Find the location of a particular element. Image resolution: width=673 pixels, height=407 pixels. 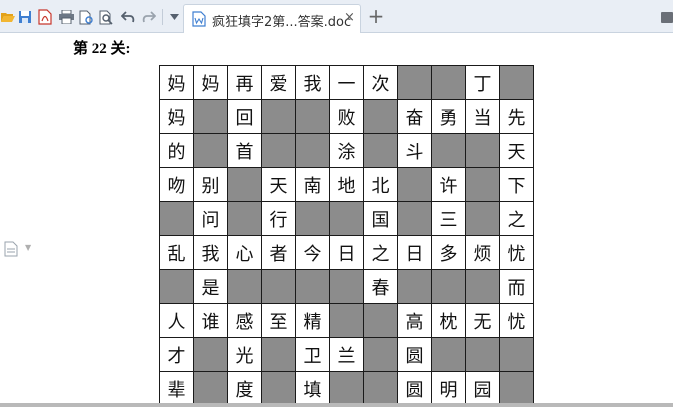

grid-cell: 春 is located at coordinates (380, 286).